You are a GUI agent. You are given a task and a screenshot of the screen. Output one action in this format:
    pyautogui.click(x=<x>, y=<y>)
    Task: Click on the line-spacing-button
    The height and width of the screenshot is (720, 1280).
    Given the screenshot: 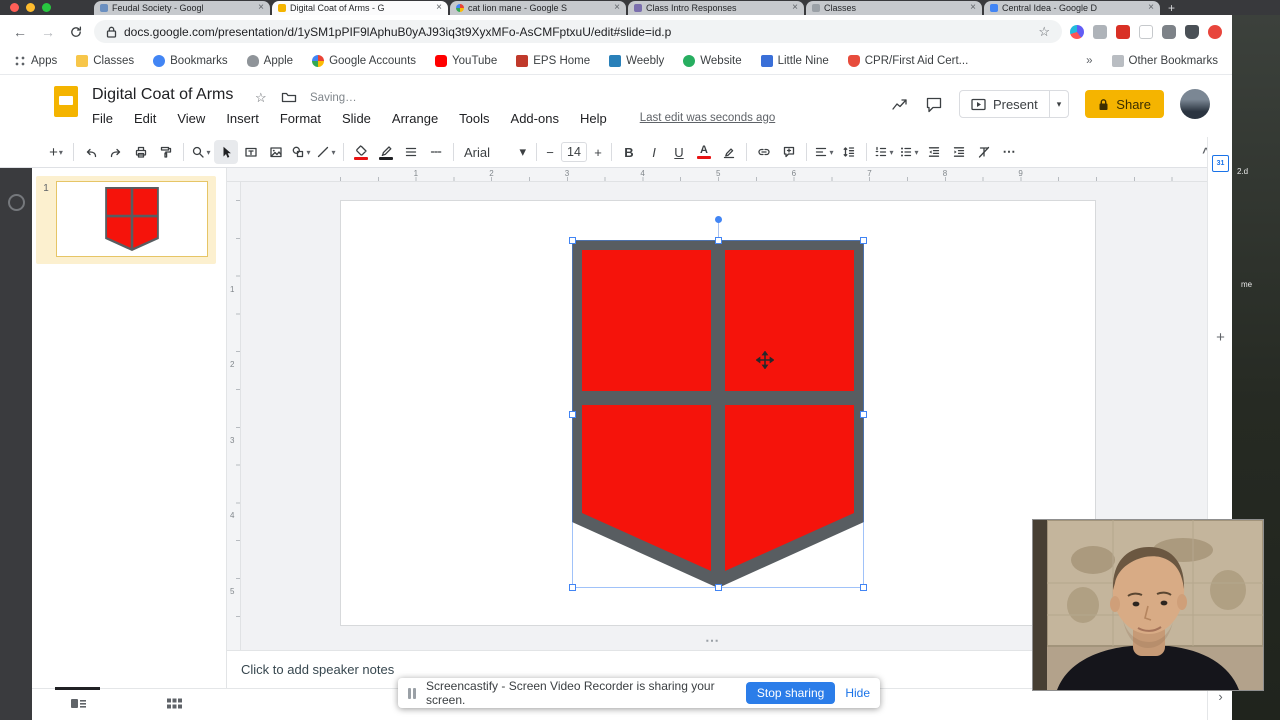 What is the action you would take?
    pyautogui.click(x=849, y=152)
    